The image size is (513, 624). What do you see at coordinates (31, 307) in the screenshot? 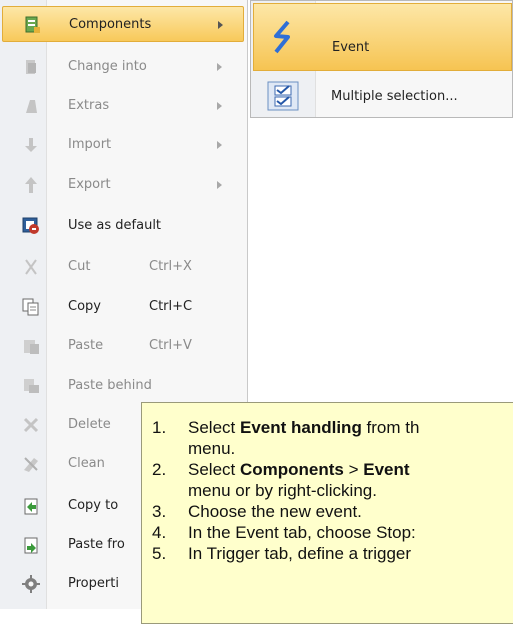
I see `copy-icon` at bounding box center [31, 307].